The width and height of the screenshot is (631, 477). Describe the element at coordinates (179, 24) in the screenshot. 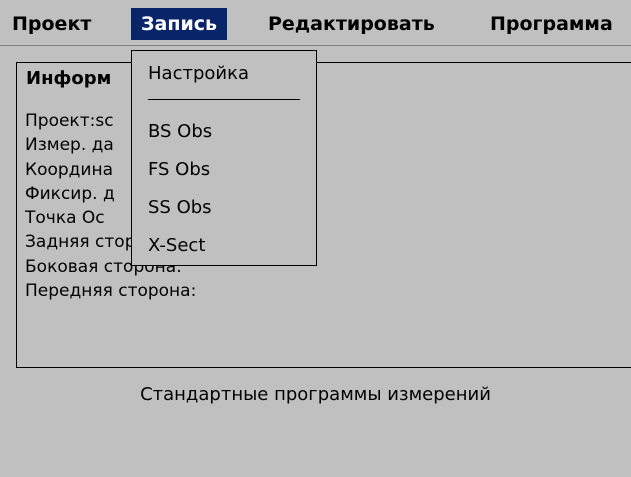

I see `menu-record: Запись` at that location.